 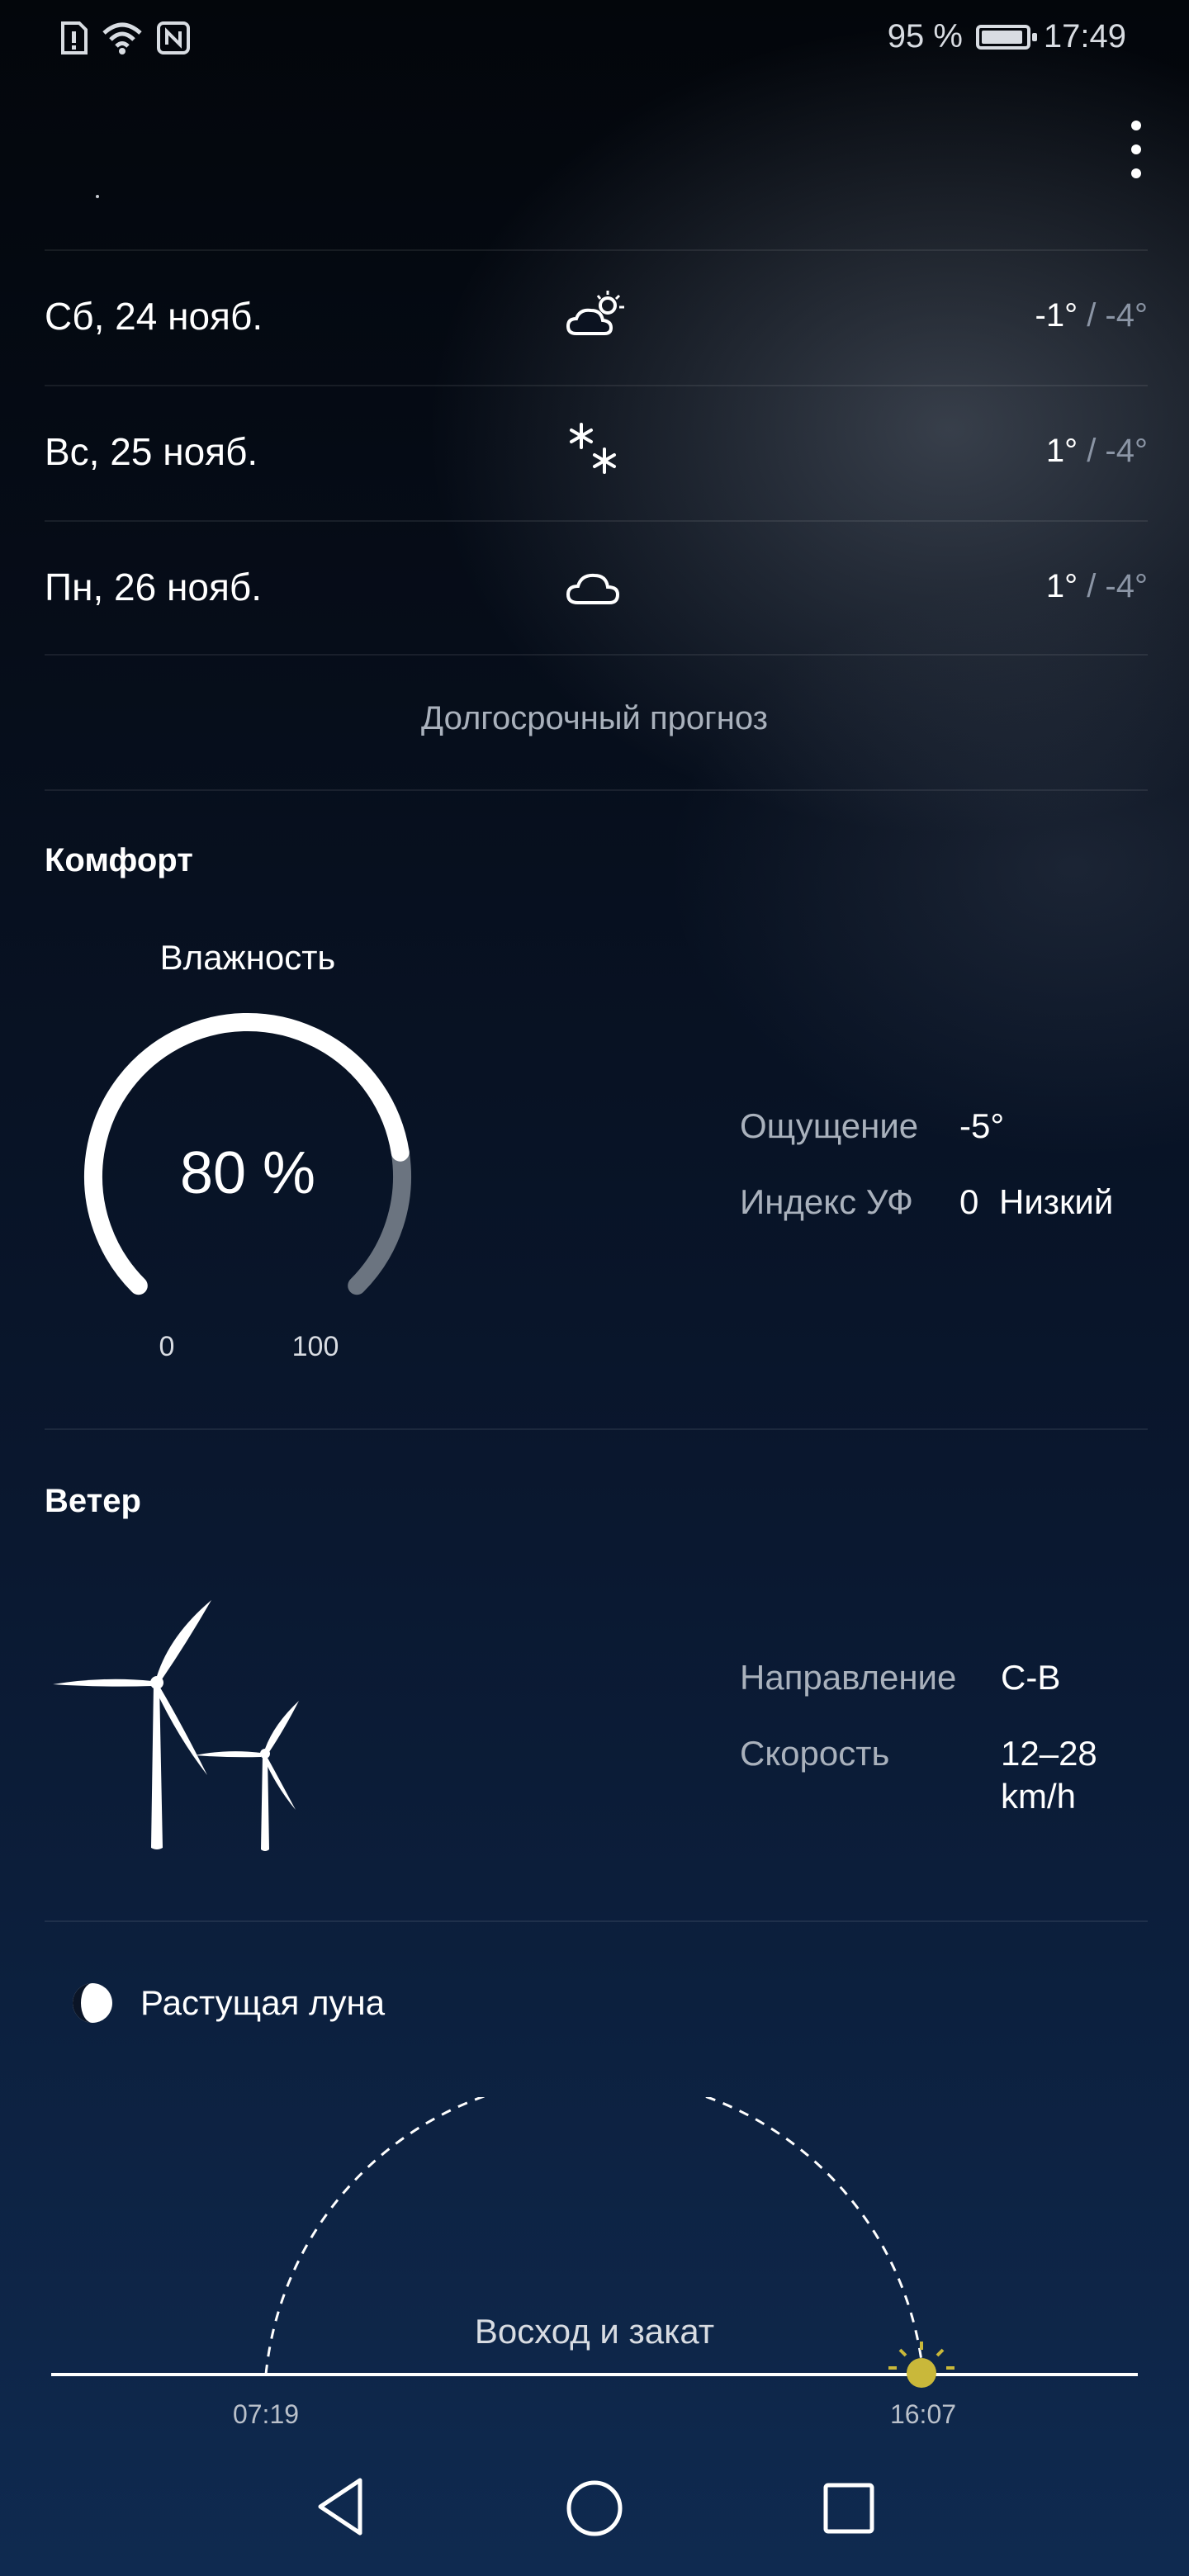 I want to click on more-options-button, so click(x=1136, y=149).